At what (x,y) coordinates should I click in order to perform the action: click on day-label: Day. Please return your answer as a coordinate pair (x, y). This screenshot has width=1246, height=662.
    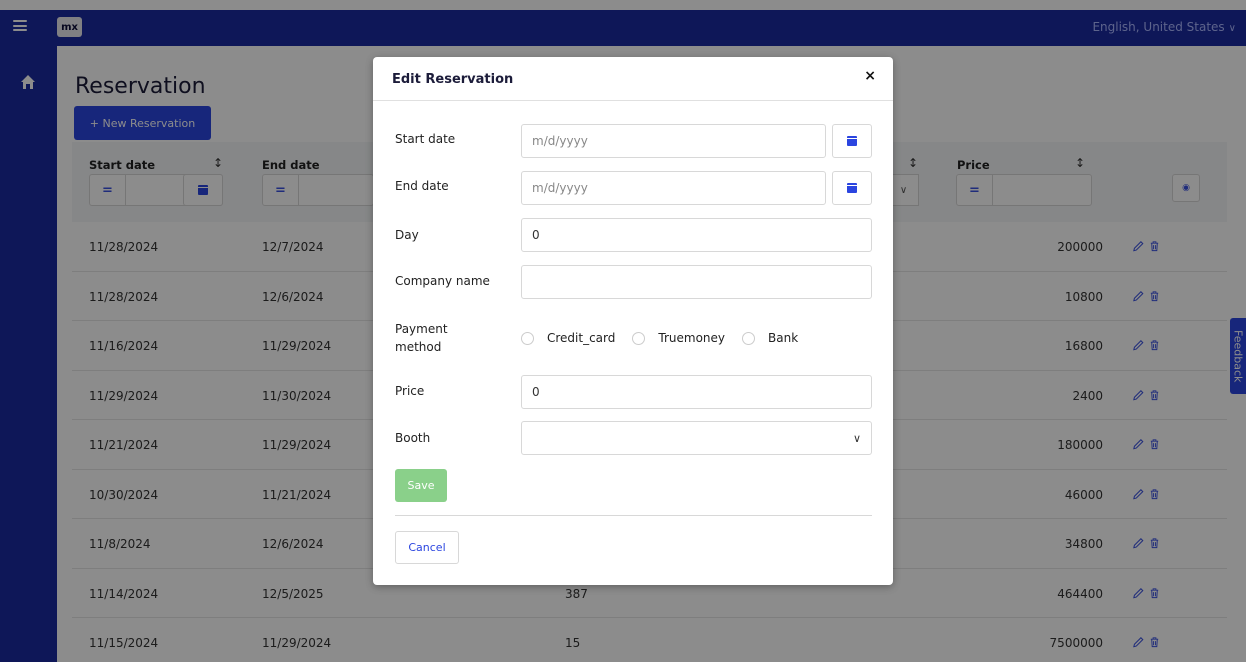
    Looking at the image, I should click on (407, 235).